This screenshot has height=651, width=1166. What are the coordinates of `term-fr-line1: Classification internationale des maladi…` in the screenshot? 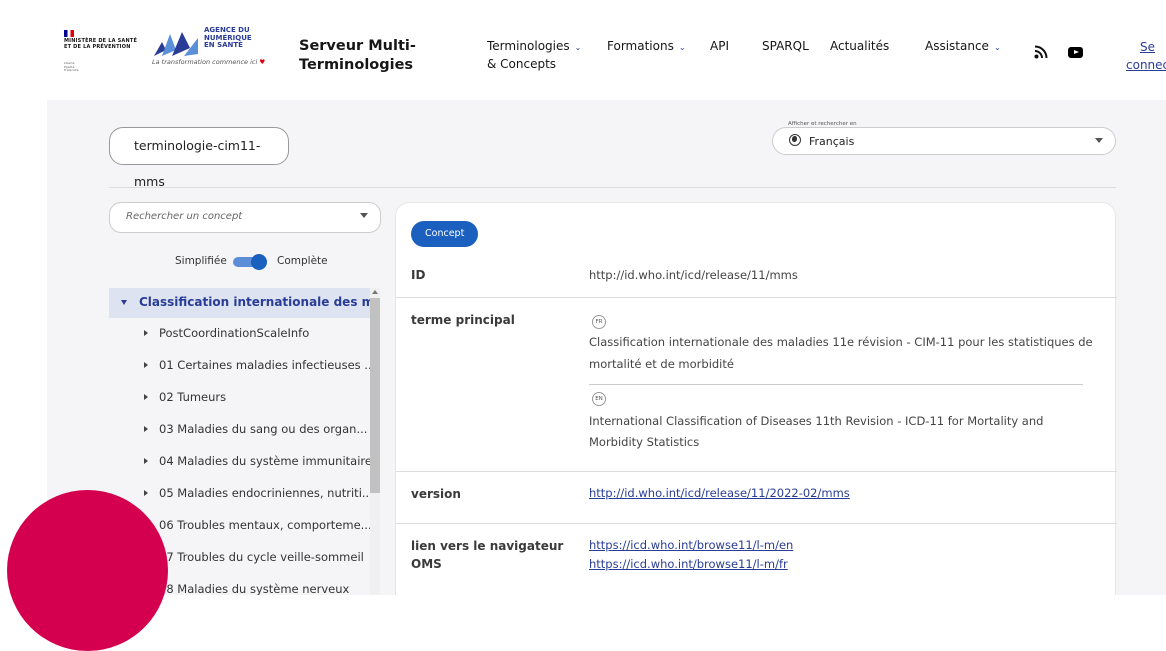 It's located at (841, 342).